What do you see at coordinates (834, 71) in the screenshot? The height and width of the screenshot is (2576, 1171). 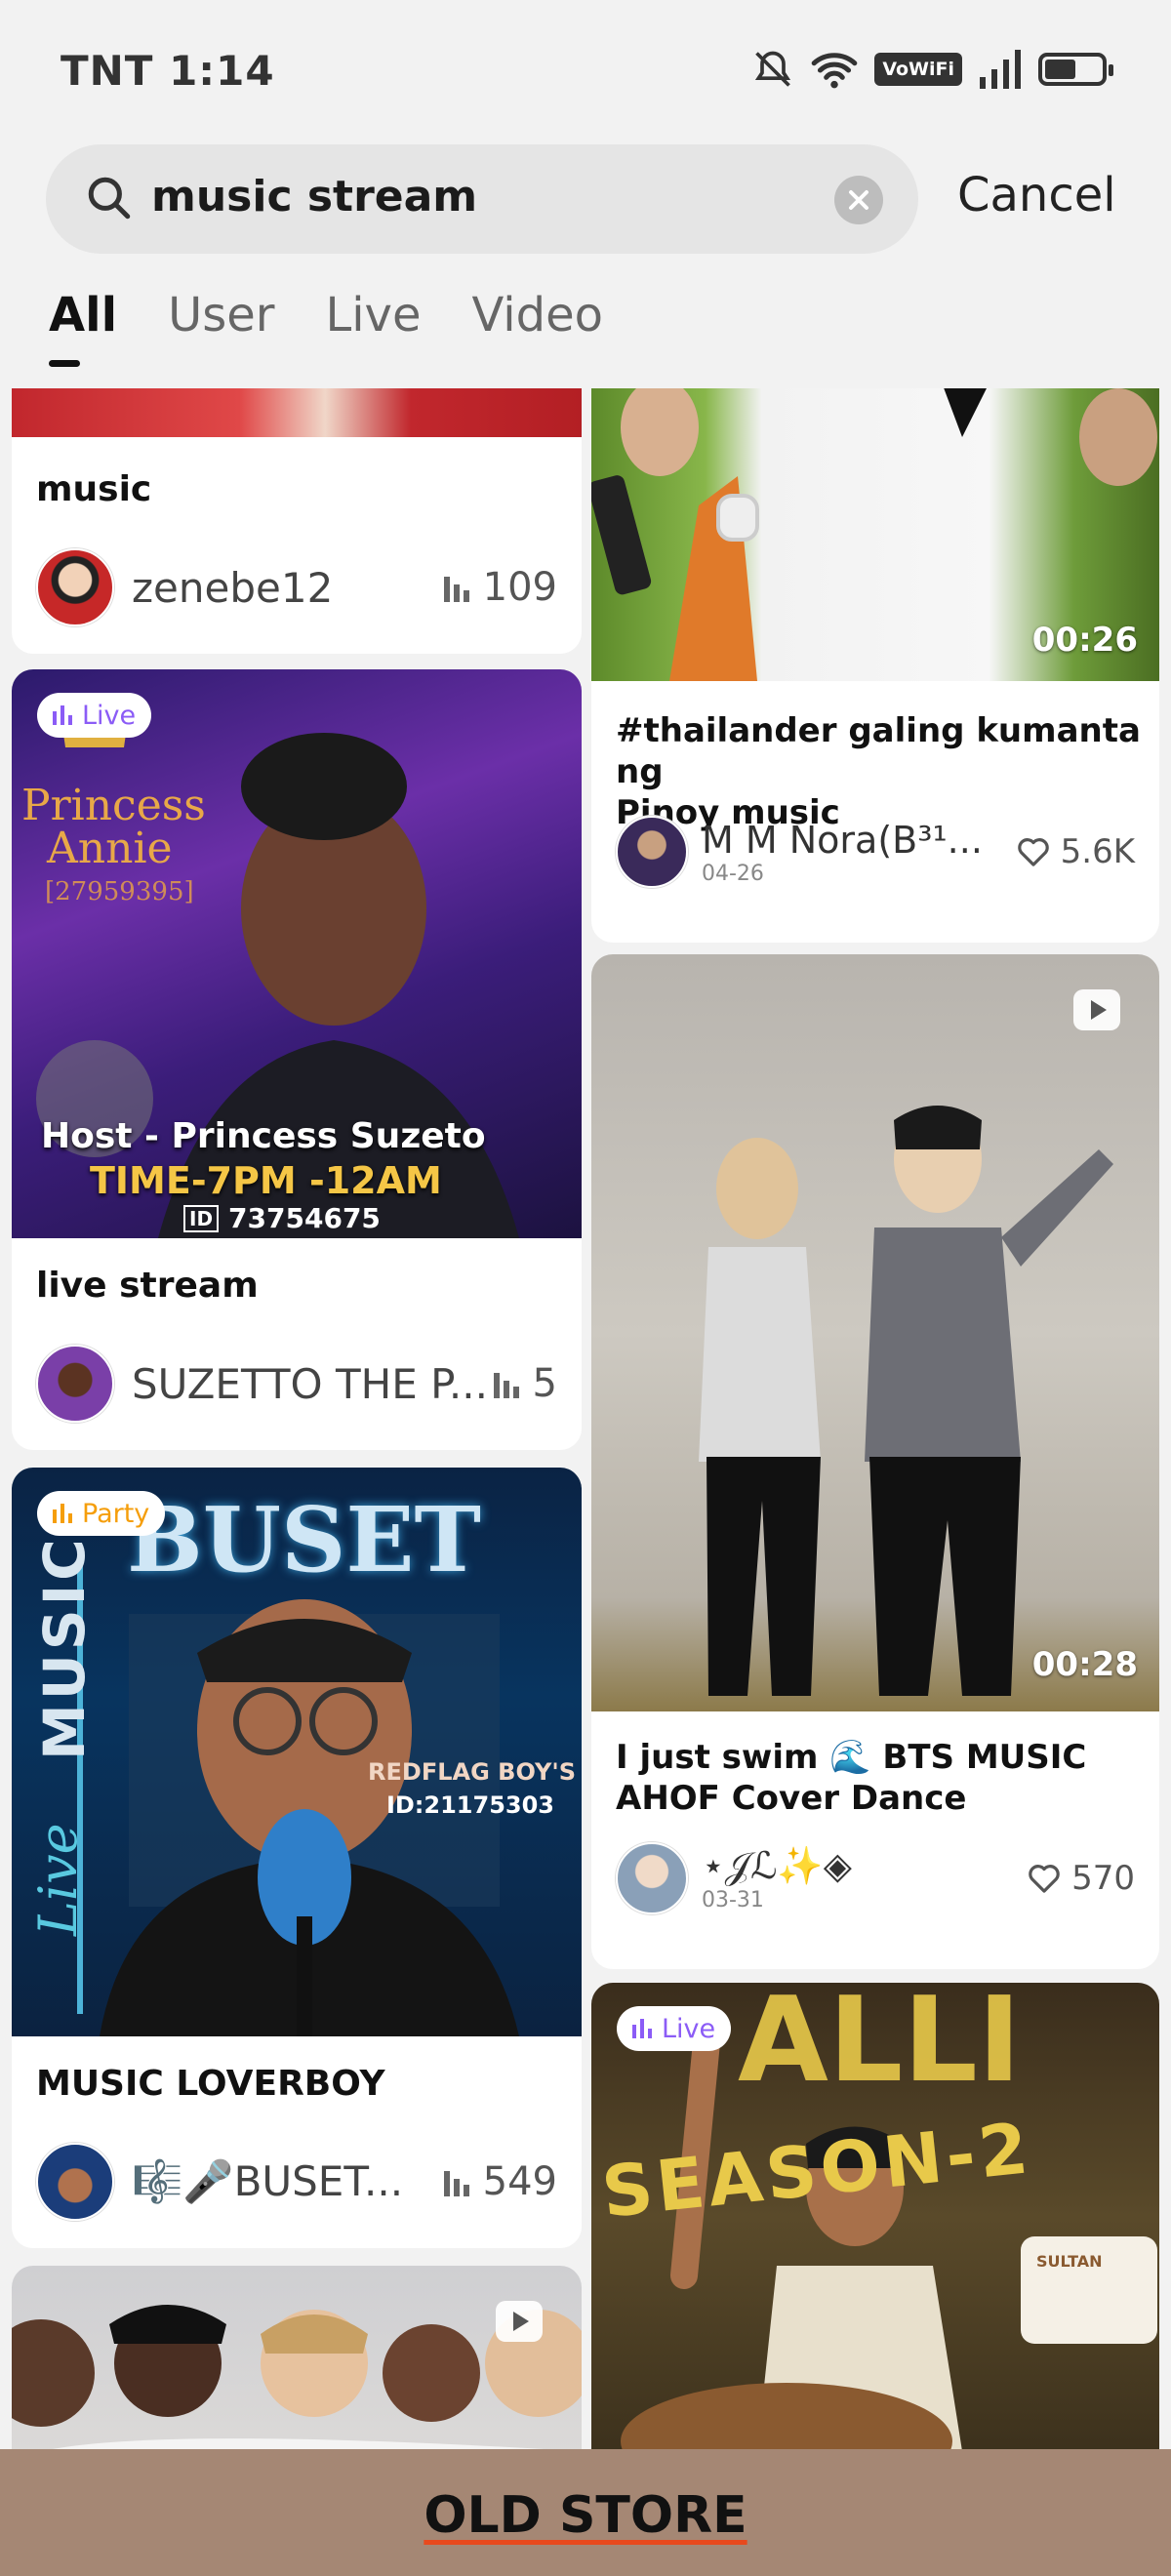 I see `wifi-icon` at bounding box center [834, 71].